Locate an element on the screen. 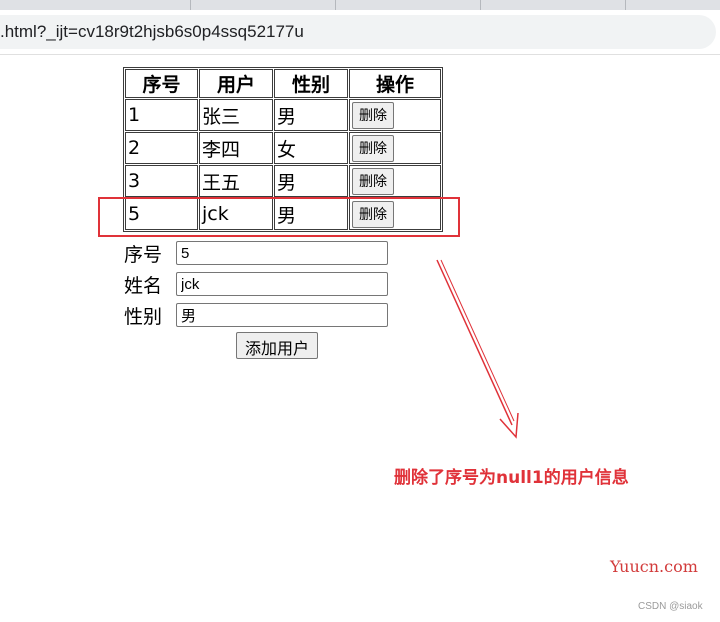  cell-user: 李四 is located at coordinates (236, 148).